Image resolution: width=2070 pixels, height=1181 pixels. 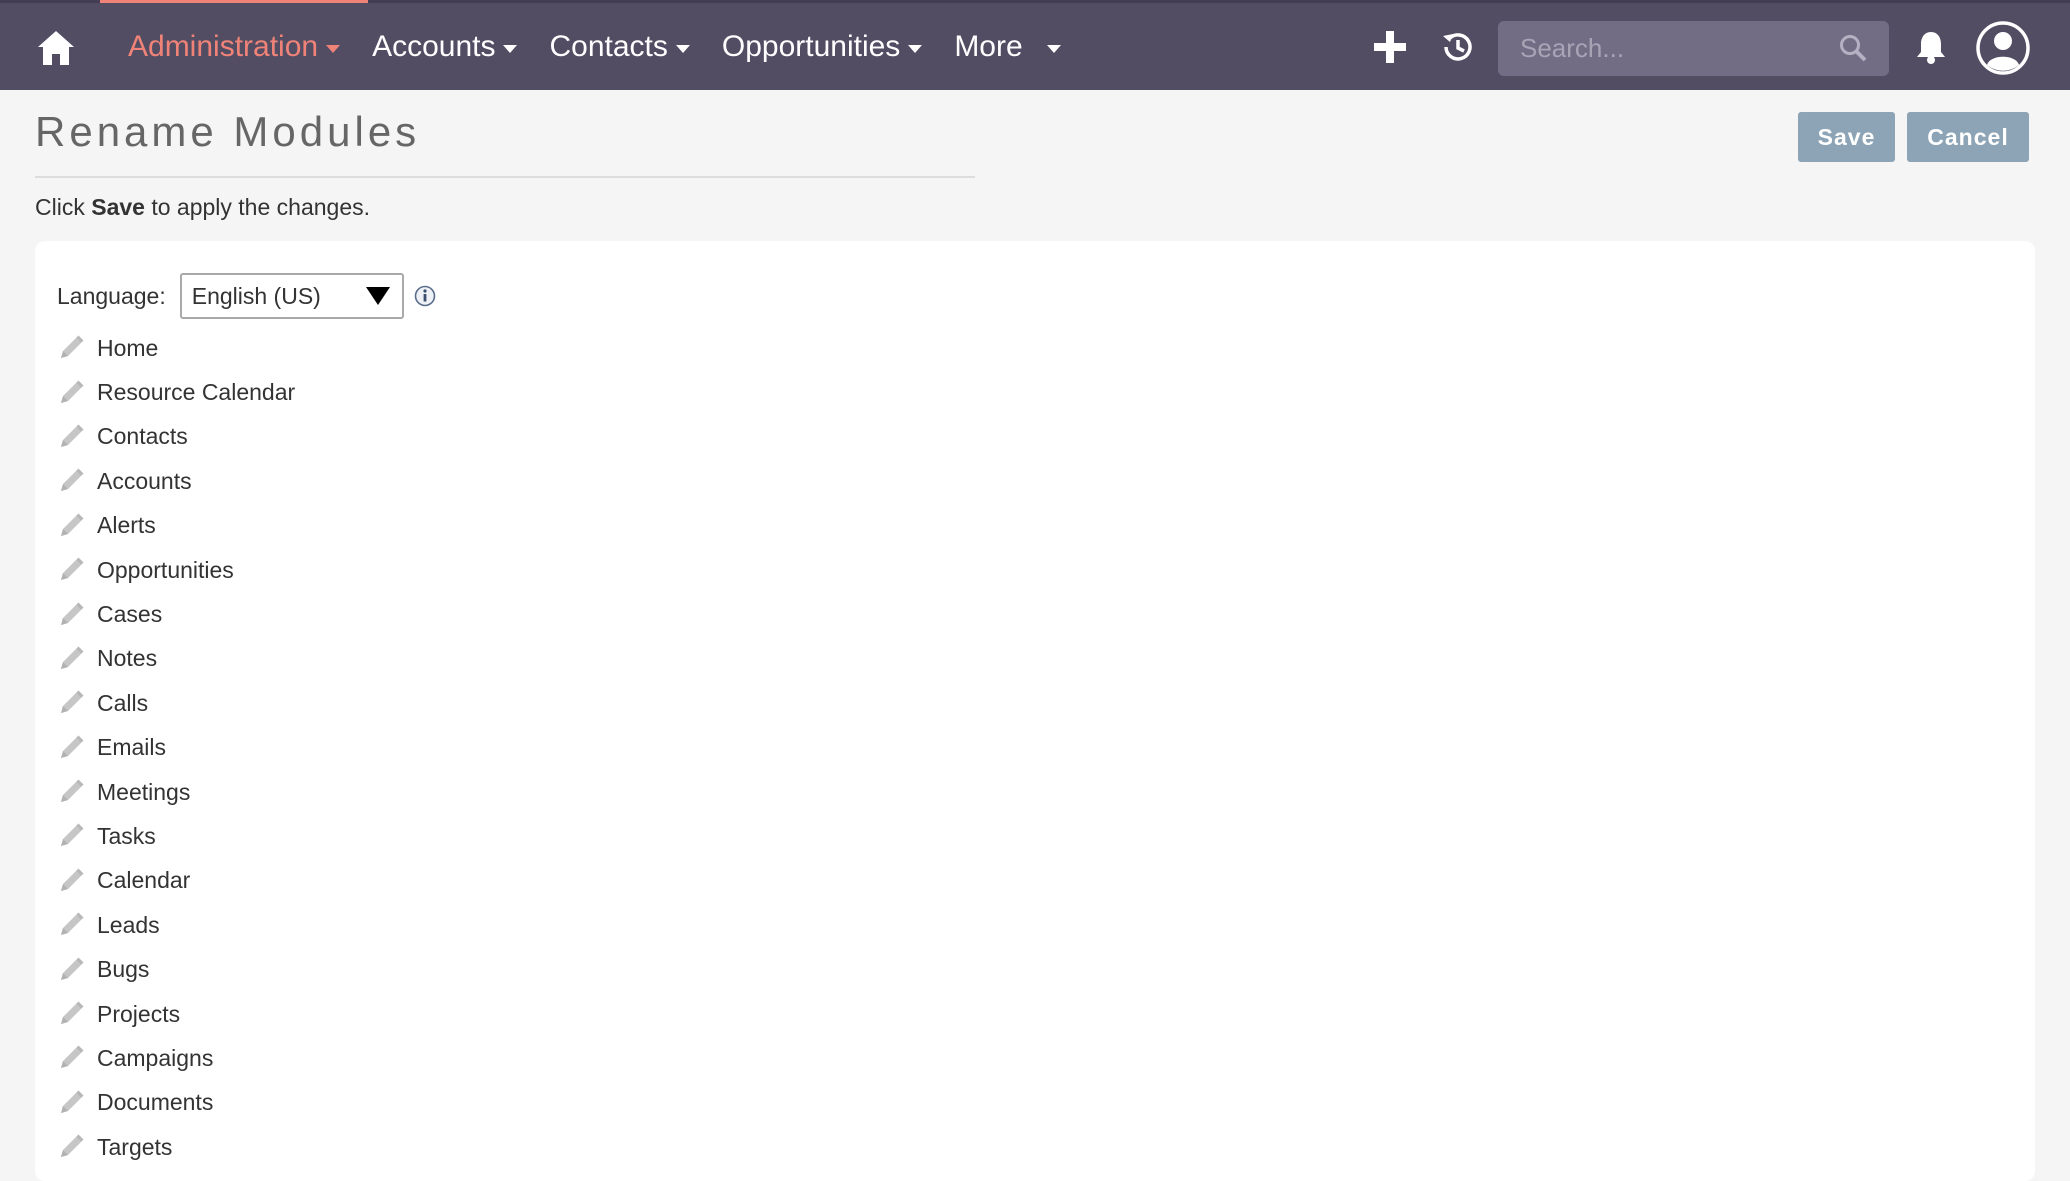 What do you see at coordinates (196, 392) in the screenshot?
I see `module-name: Resource Calendar` at bounding box center [196, 392].